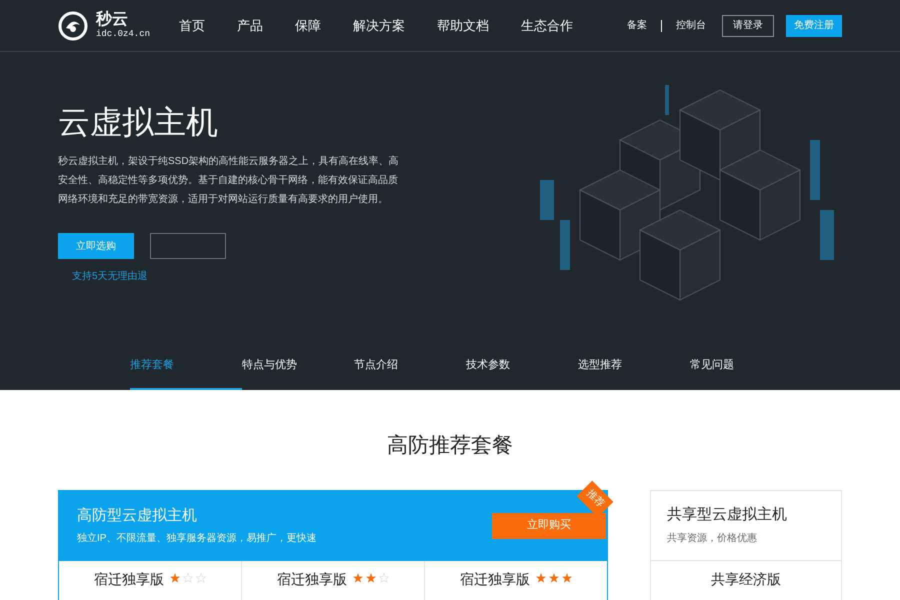  Describe the element at coordinates (522, 370) in the screenshot. I see `section-tab: 技术参数` at that location.